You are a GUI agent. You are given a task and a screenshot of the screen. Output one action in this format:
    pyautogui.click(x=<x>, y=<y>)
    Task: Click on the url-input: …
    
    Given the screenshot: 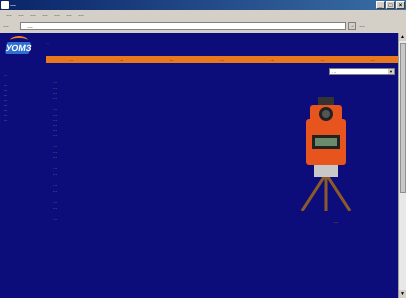 What is the action you would take?
    pyautogui.click(x=183, y=26)
    